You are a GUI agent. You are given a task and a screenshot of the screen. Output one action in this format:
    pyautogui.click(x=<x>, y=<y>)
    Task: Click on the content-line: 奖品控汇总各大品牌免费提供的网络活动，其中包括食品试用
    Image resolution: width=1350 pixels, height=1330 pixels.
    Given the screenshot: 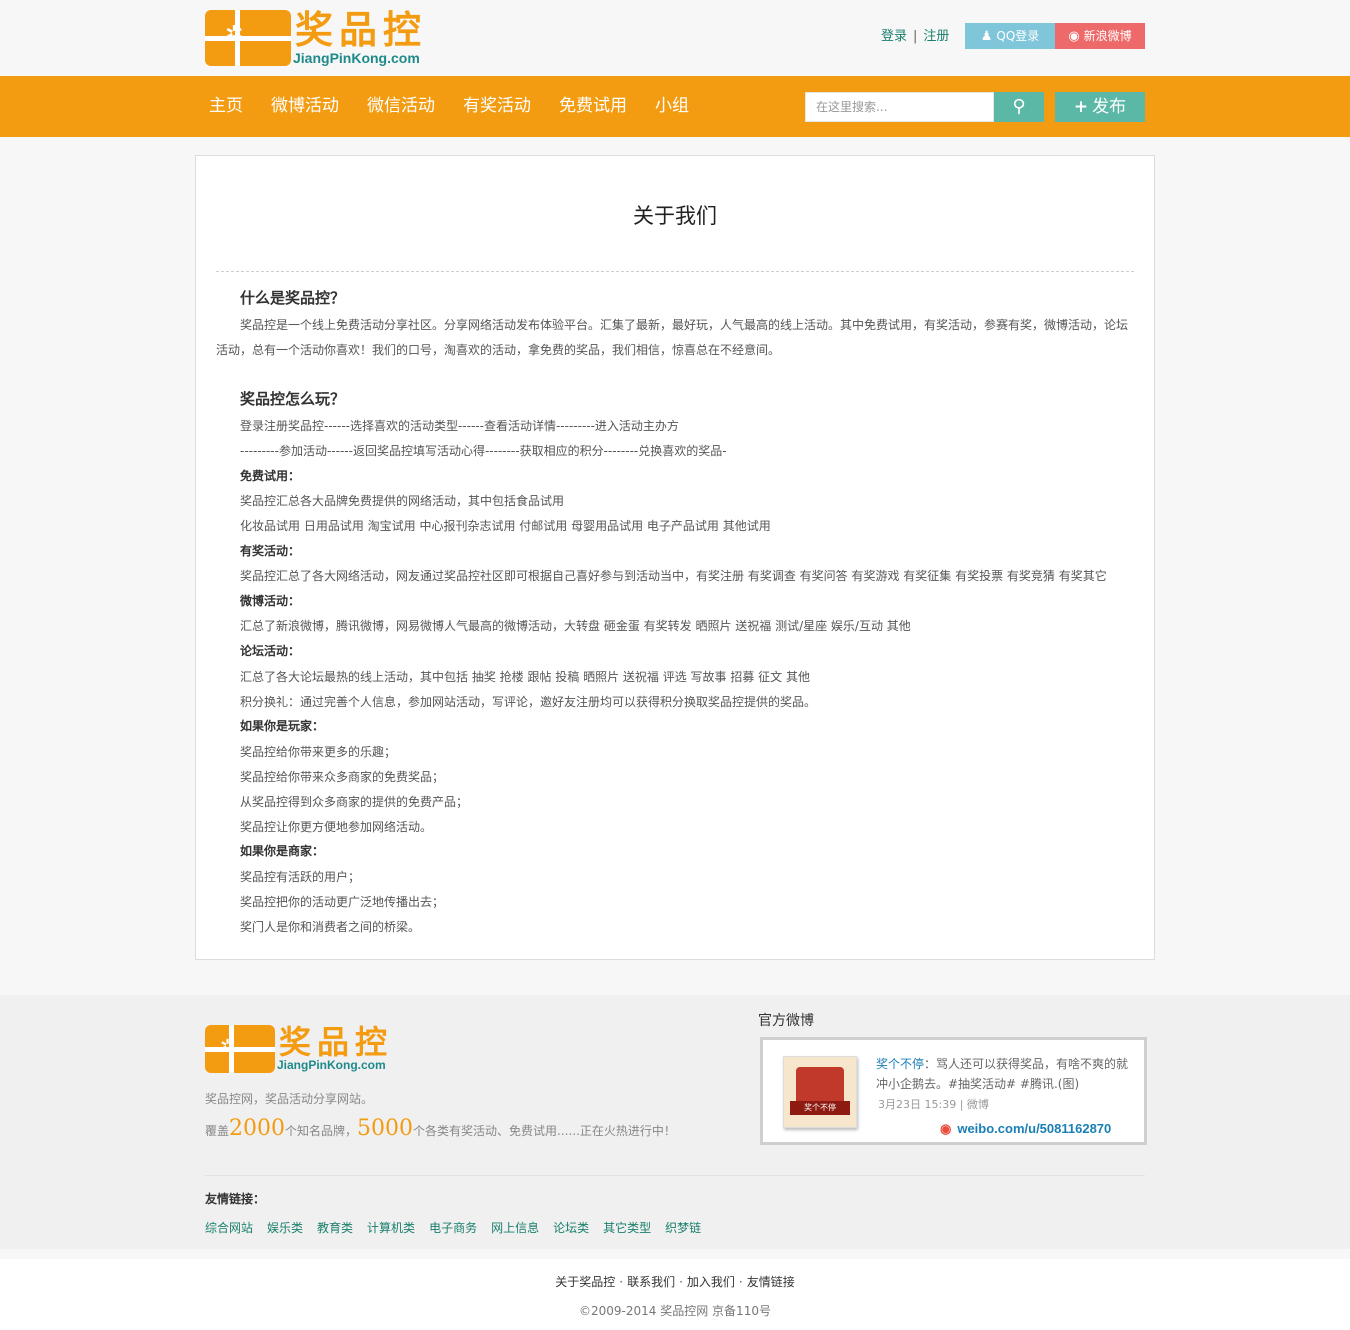 What is the action you would take?
    pyautogui.click(x=402, y=501)
    